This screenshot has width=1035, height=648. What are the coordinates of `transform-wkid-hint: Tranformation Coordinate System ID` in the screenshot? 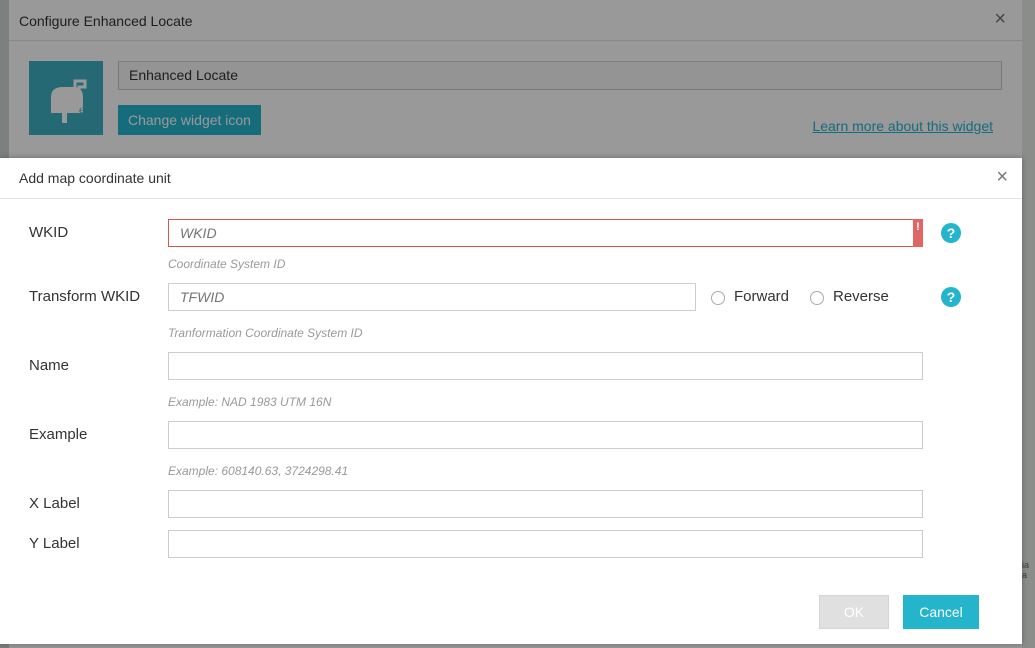 It's located at (265, 333).